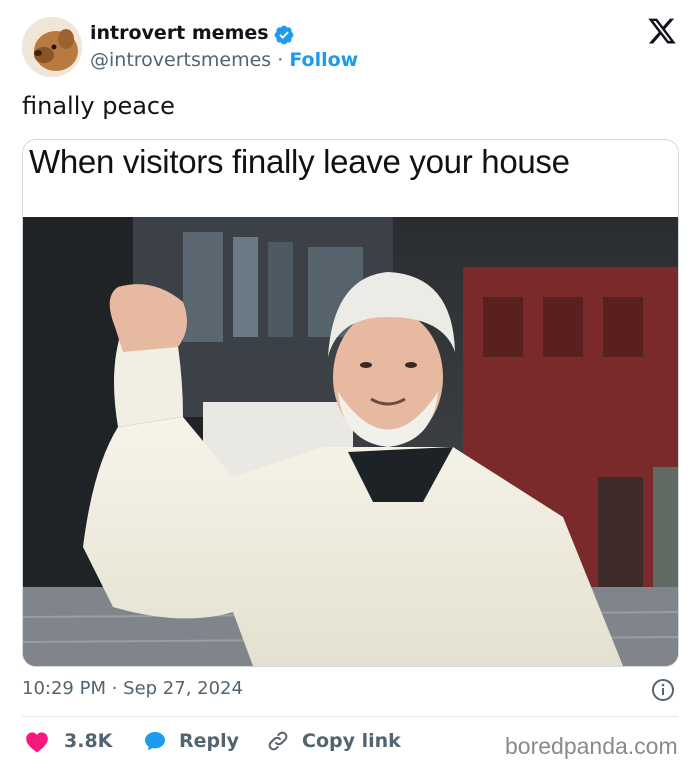  I want to click on copy-link-button: Copy link, so click(333, 741).